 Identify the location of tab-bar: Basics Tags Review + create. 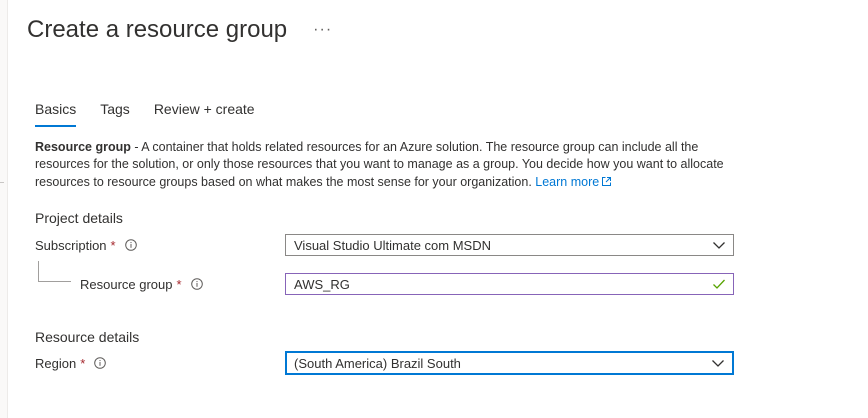
(157, 113).